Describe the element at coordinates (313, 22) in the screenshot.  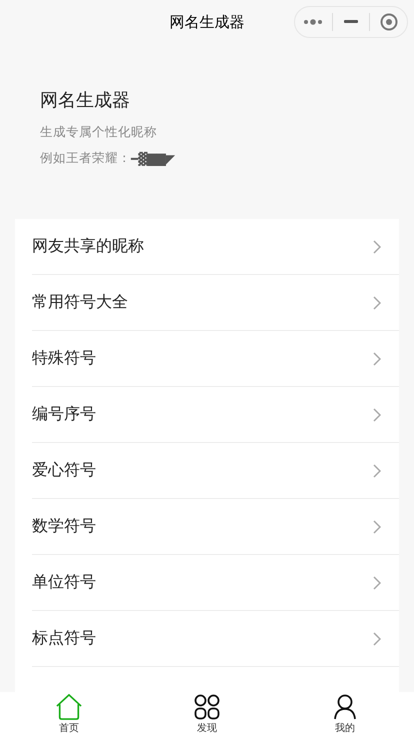
I see `more-icon` at that location.